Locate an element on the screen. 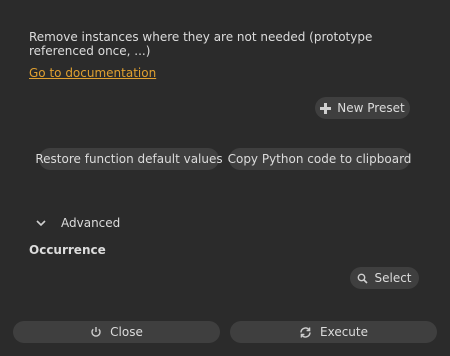  copy-python-label: Copy Python code to clipboard is located at coordinates (319, 159).